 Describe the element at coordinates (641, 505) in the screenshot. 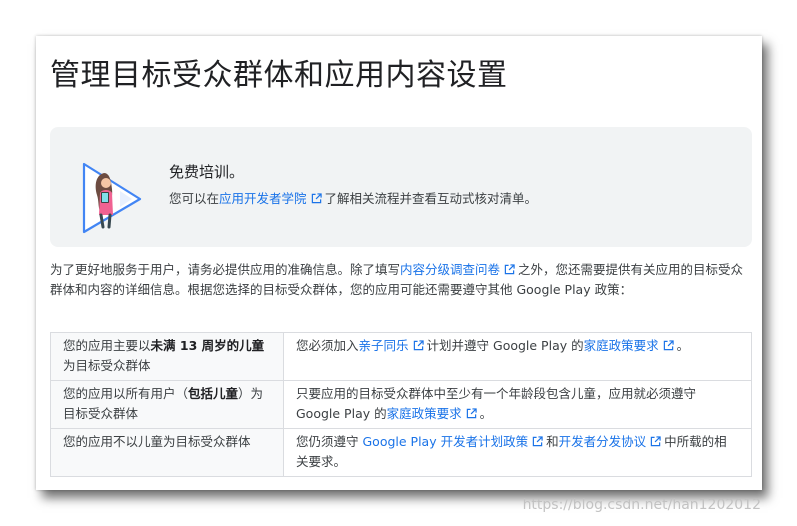

I see `watermark-text: https://blog.csdn.net/han1202012` at that location.